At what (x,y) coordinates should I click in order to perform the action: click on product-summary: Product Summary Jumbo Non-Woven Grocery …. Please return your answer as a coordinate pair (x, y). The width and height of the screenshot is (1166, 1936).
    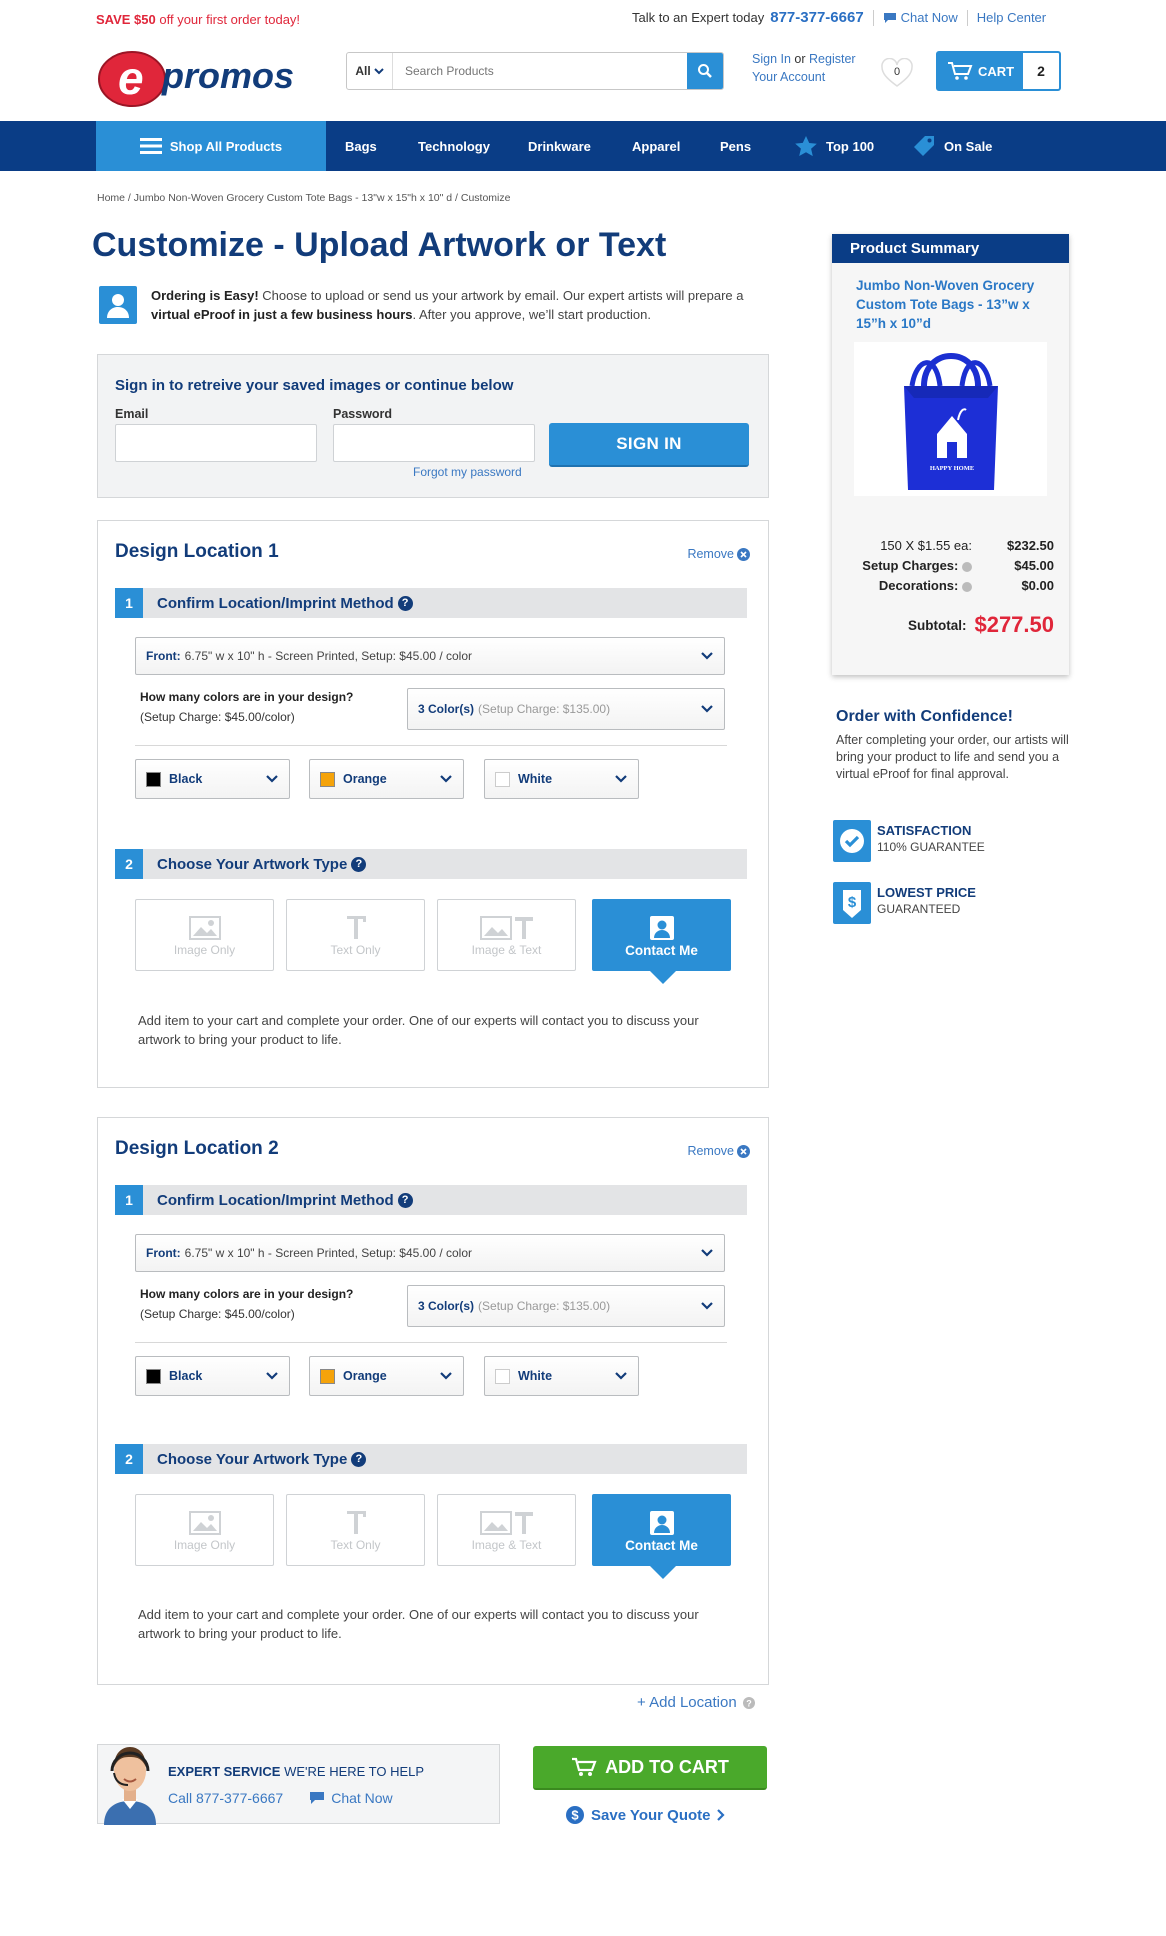
    Looking at the image, I should click on (950, 454).